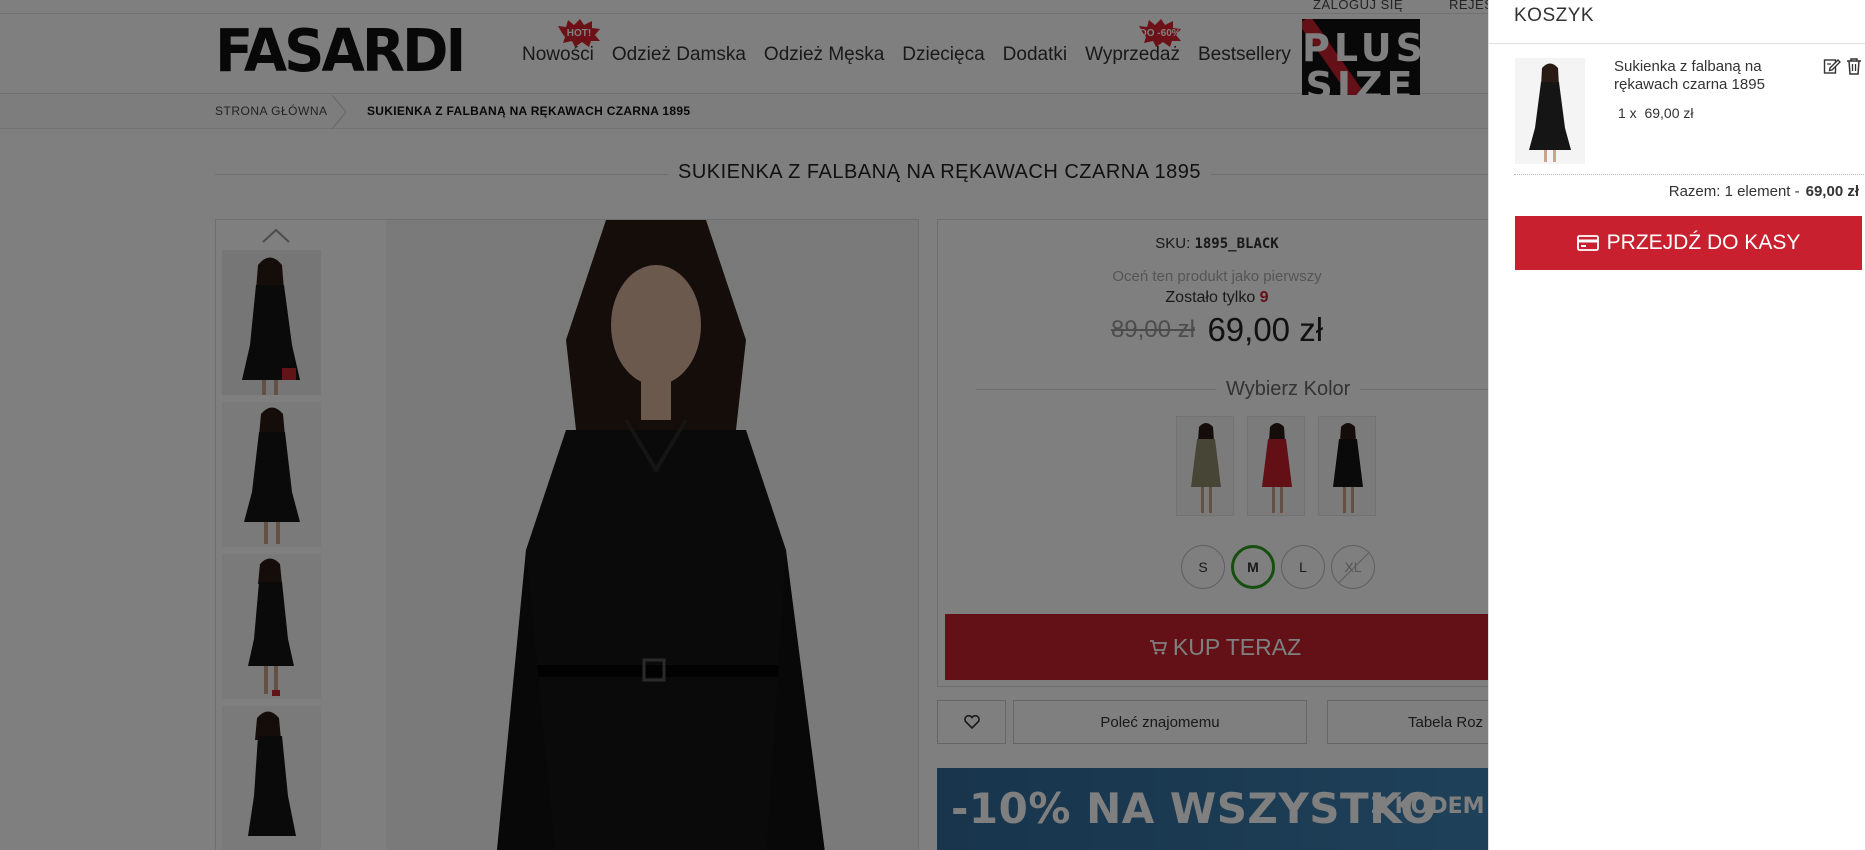  I want to click on trash-icon, so click(1854, 66).